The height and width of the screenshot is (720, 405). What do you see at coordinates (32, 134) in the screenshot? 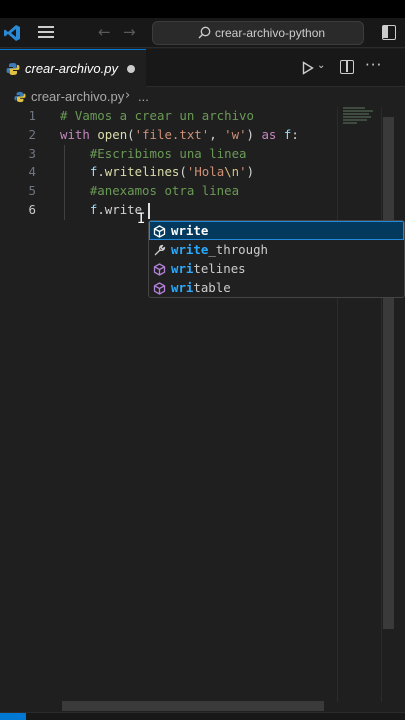
I see `line-number: 2` at bounding box center [32, 134].